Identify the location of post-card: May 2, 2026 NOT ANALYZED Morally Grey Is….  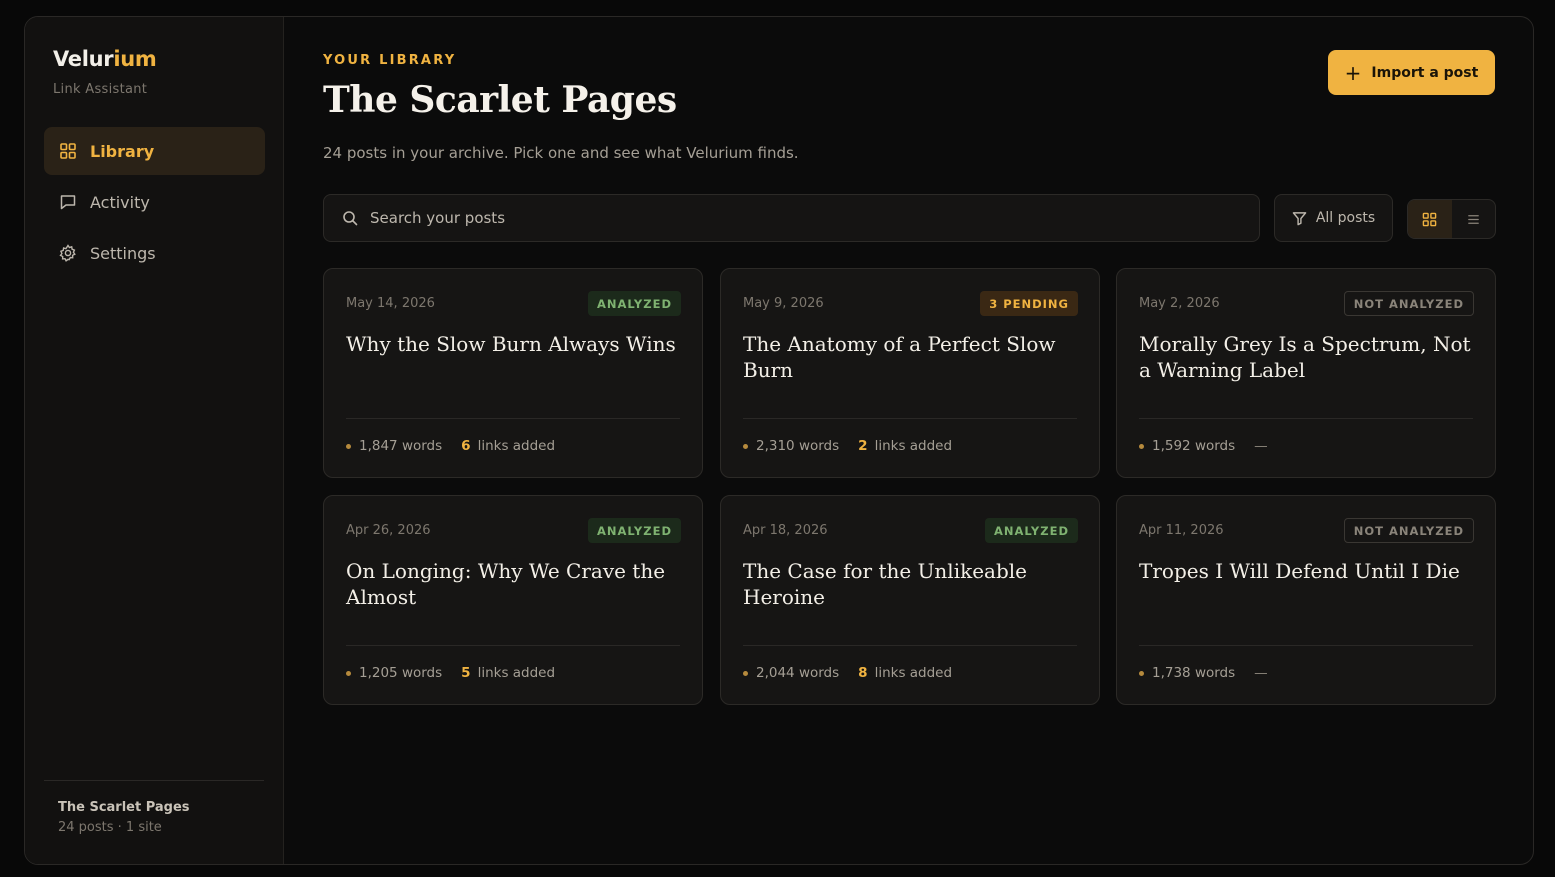
(1306, 373).